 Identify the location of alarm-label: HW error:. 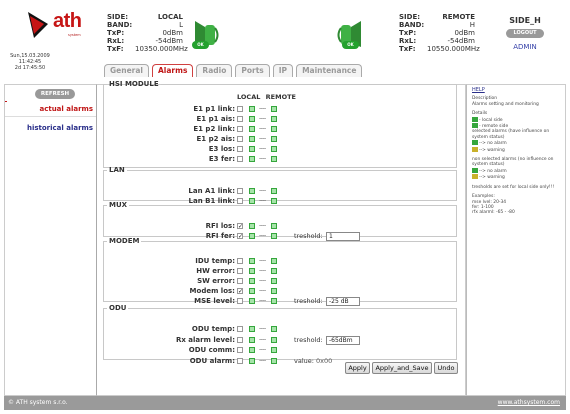
(215, 271).